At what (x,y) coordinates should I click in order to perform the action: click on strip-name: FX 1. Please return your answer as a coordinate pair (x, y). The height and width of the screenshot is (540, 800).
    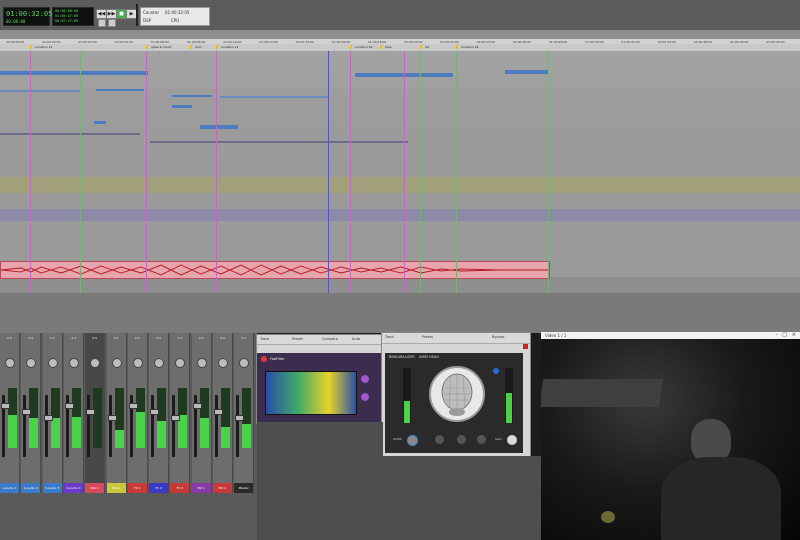
    Looking at the image, I should click on (137, 488).